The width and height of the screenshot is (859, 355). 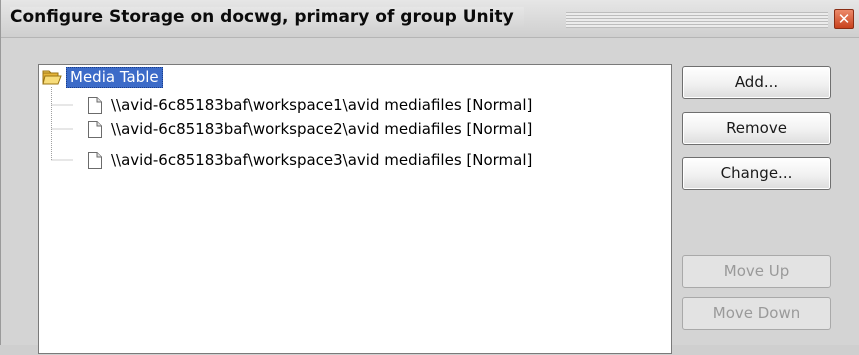 I want to click on tree-root-label: Media Table, so click(x=114, y=77).